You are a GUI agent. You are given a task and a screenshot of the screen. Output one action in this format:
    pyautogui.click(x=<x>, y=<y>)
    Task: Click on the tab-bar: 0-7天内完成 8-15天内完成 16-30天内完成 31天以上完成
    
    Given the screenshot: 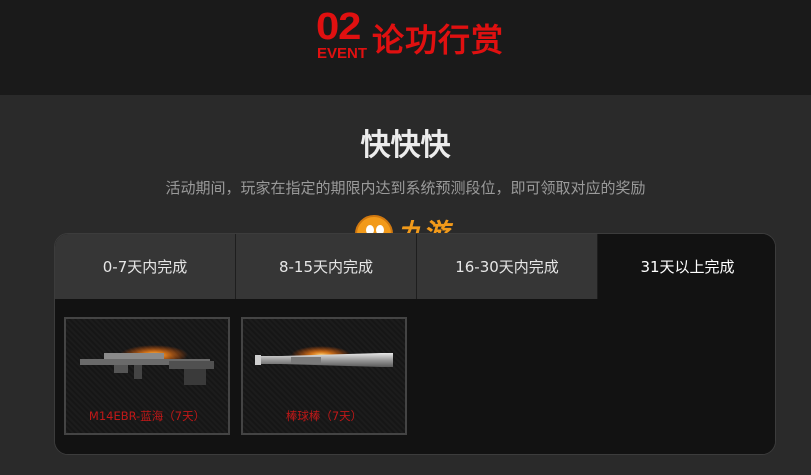 What is the action you would take?
    pyautogui.click(x=415, y=266)
    